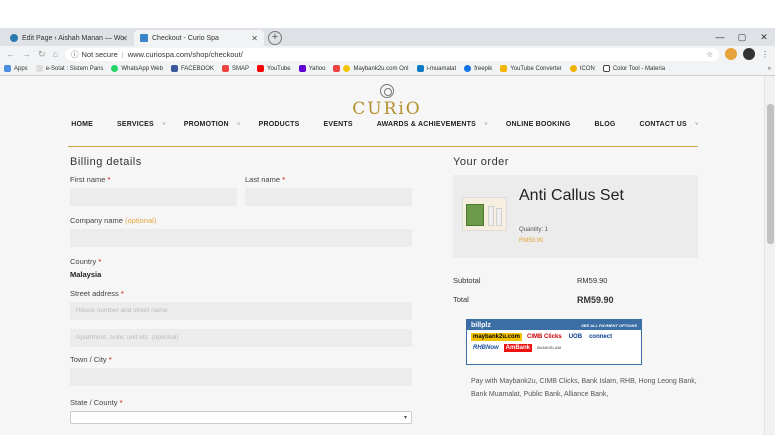 This screenshot has height=435, width=775. Describe the element at coordinates (468, 68) in the screenshot. I see `freepik-icon` at that location.